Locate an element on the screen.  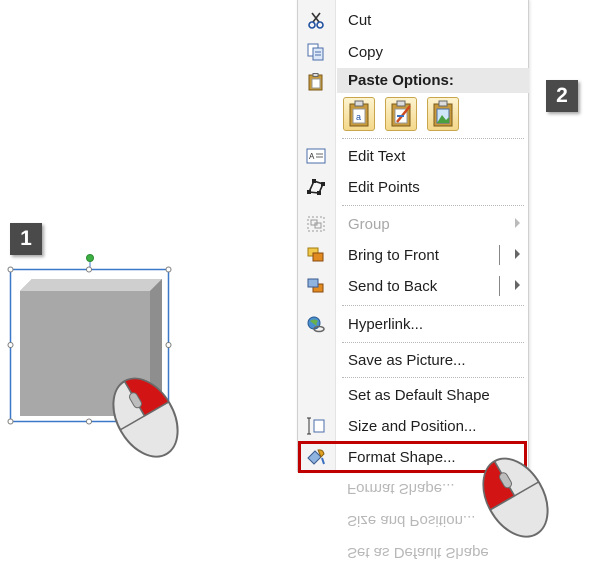
size-position-icon is located at coordinates (316, 426).